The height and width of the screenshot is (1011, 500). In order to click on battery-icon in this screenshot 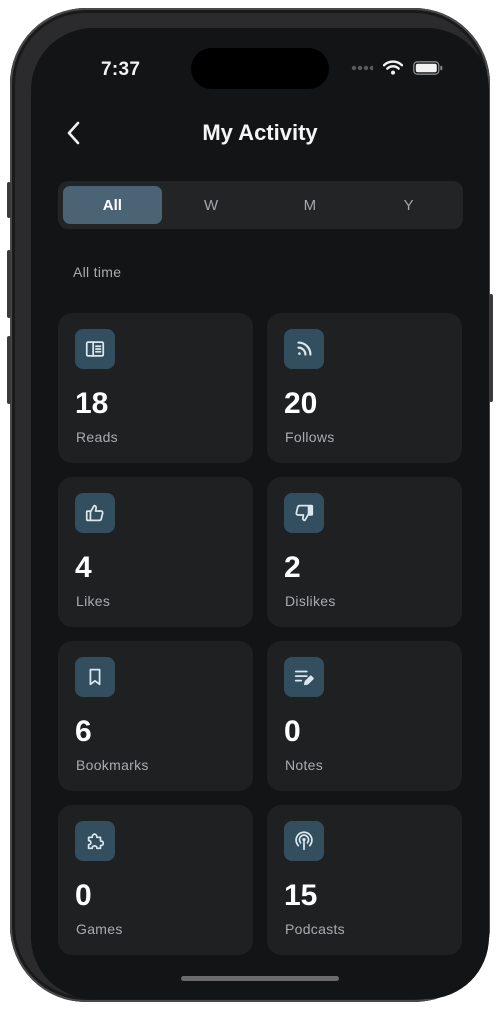, I will do `click(428, 67)`.